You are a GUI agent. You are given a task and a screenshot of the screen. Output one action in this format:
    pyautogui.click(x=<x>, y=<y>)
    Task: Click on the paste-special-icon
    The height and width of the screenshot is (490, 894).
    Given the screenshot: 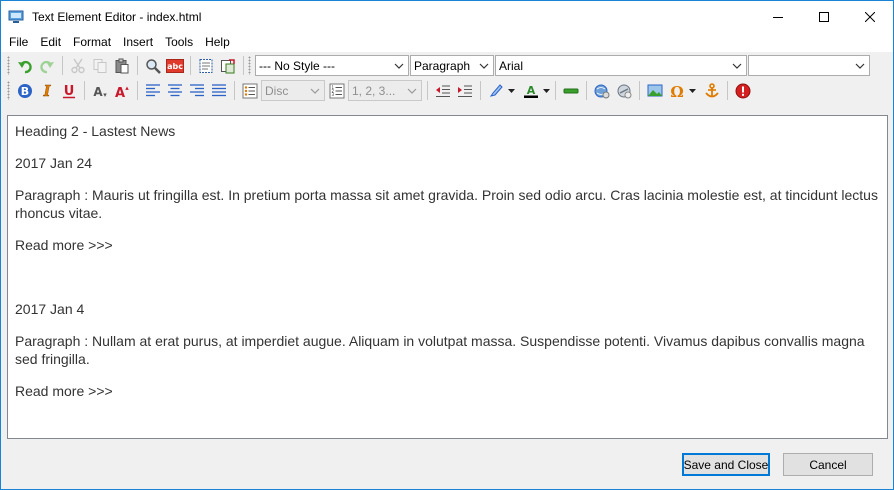 What is the action you would take?
    pyautogui.click(x=228, y=65)
    